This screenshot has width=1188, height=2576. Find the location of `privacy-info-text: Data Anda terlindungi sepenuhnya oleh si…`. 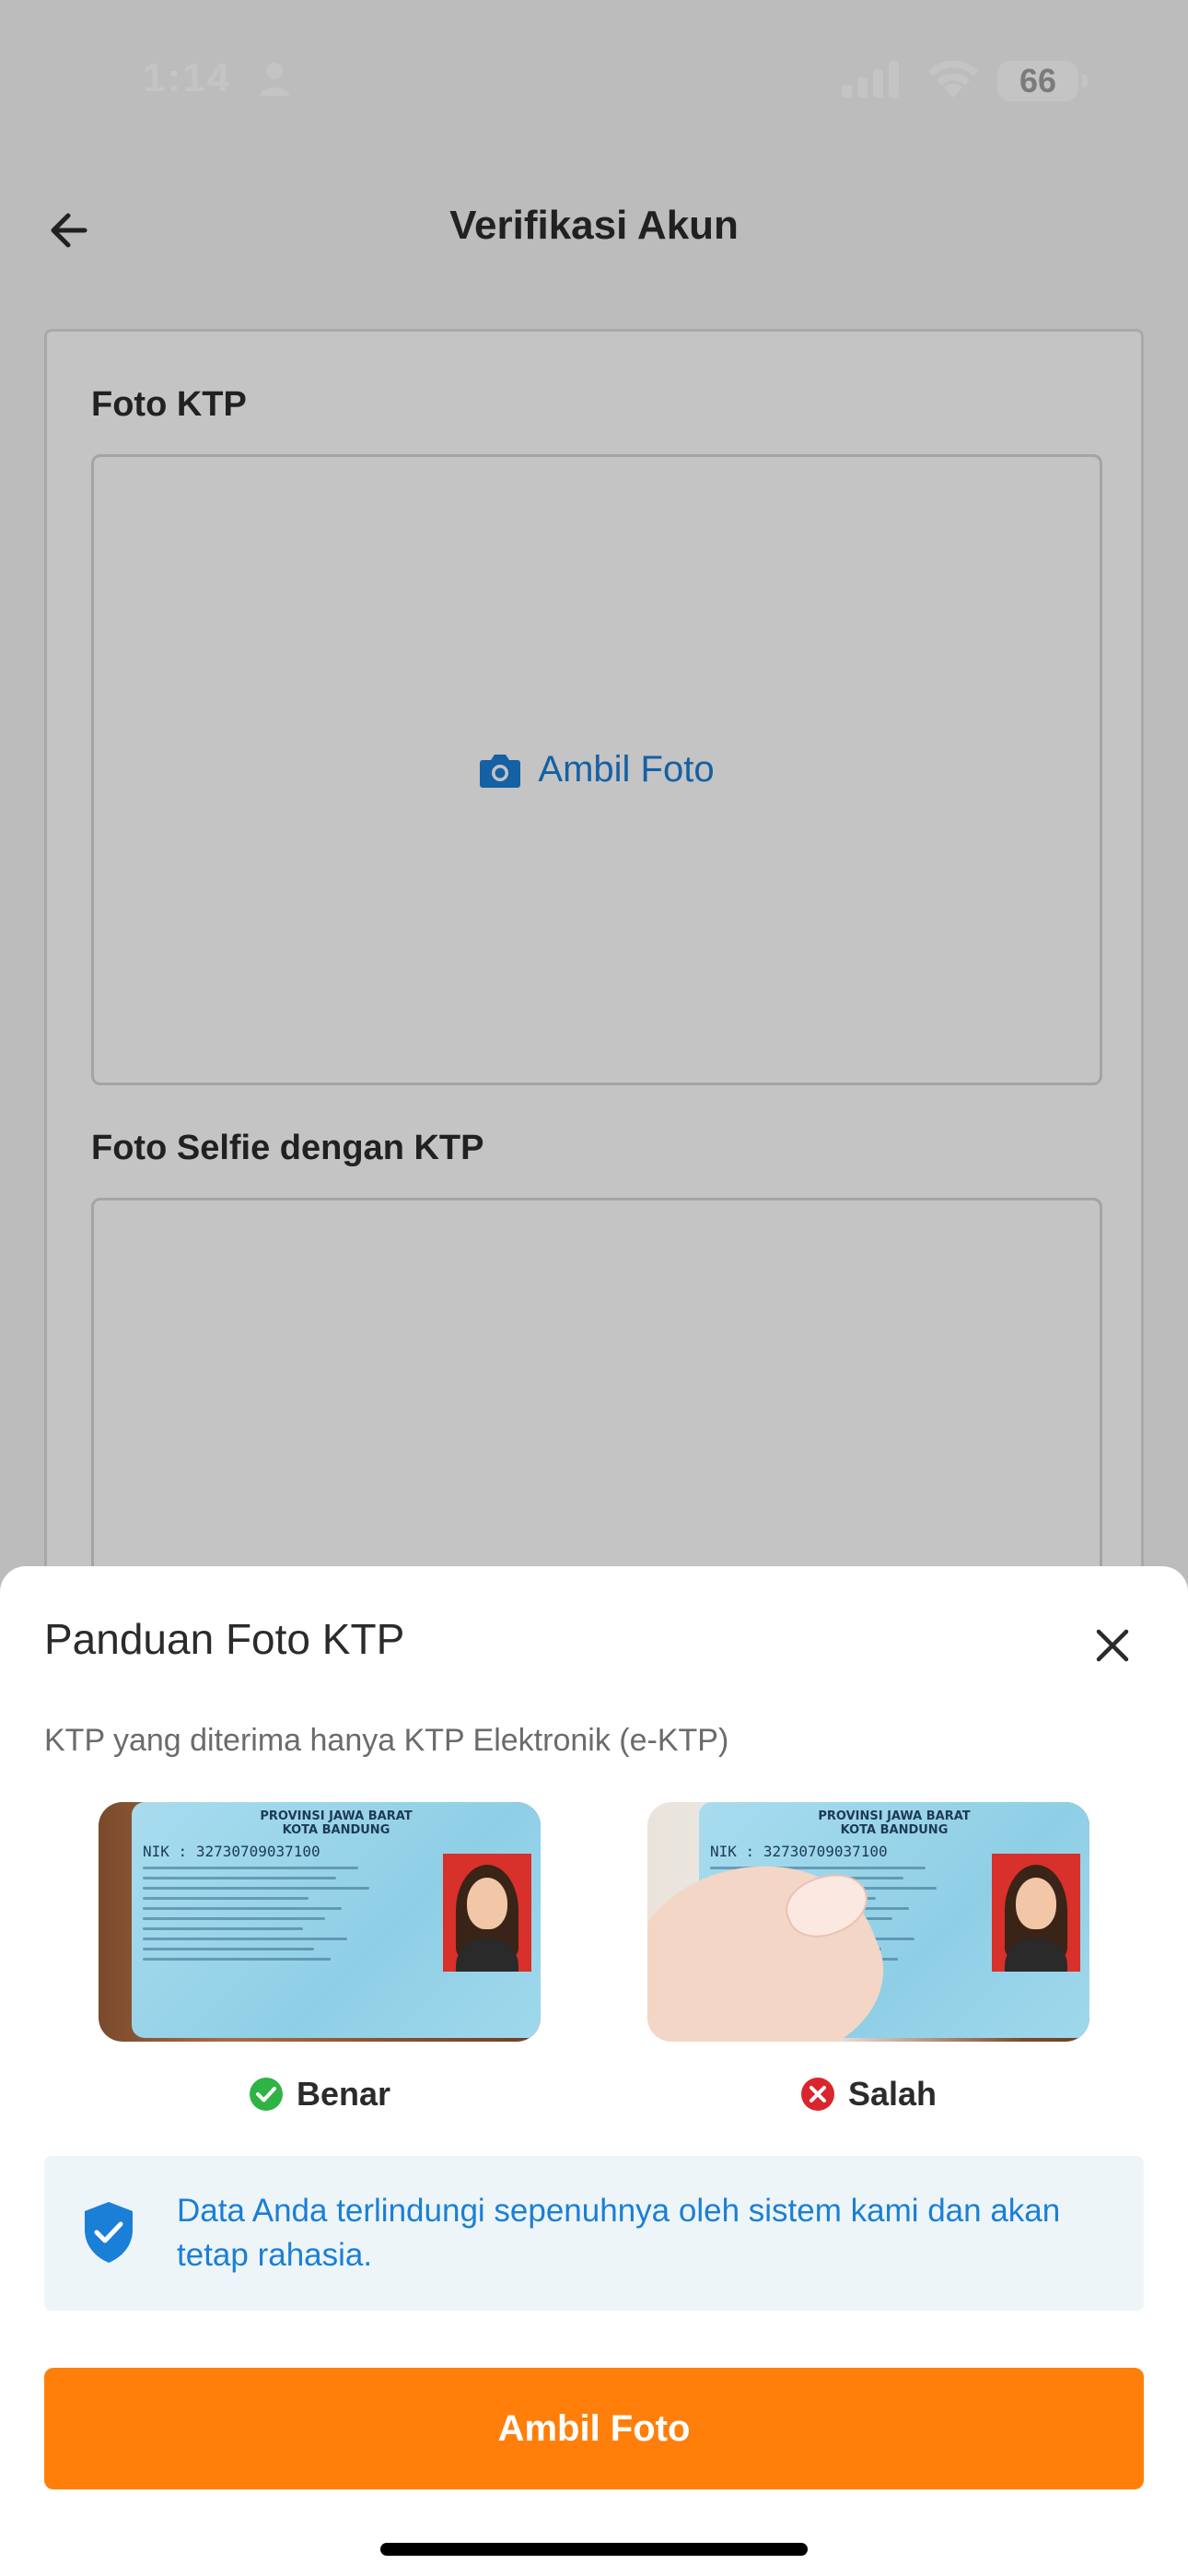

privacy-info-text: Data Anda terlindungi sepenuhnya oleh si… is located at coordinates (619, 2233).